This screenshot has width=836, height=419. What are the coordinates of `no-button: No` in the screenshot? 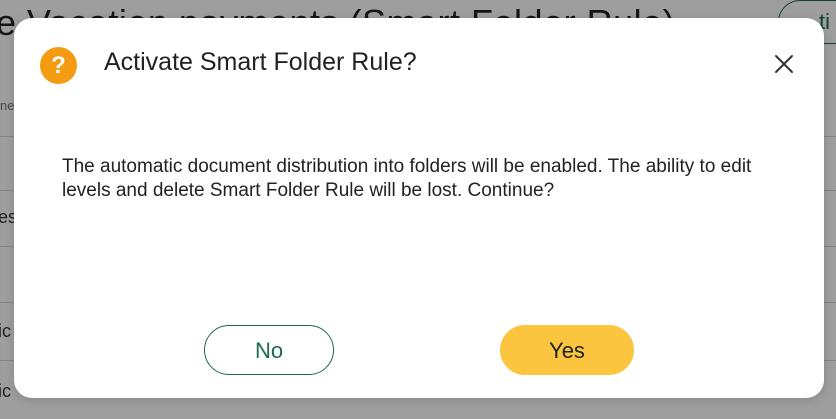 It's located at (269, 350).